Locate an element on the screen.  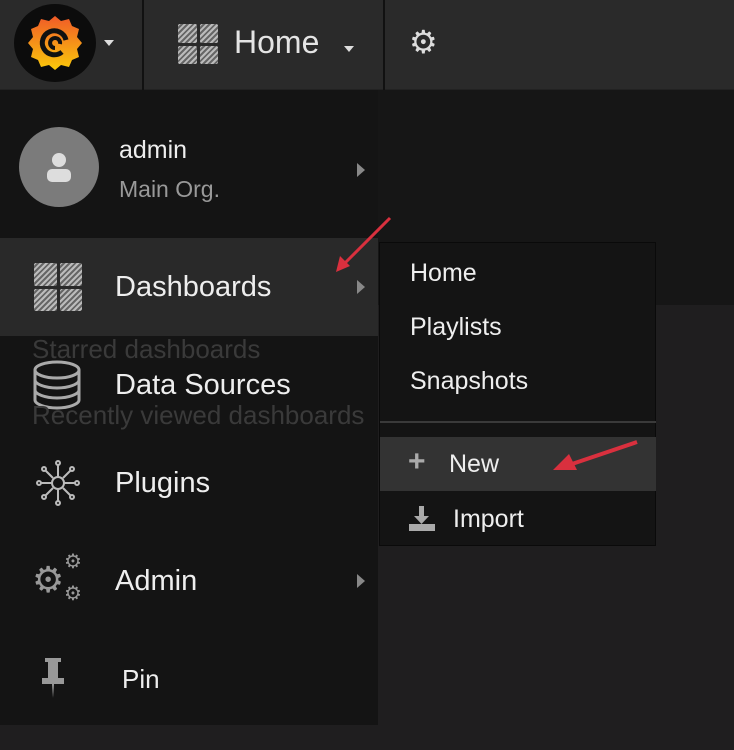
side-menu-item-admin: ⚙ ⚙ ⚙ Admin is located at coordinates (189, 581).